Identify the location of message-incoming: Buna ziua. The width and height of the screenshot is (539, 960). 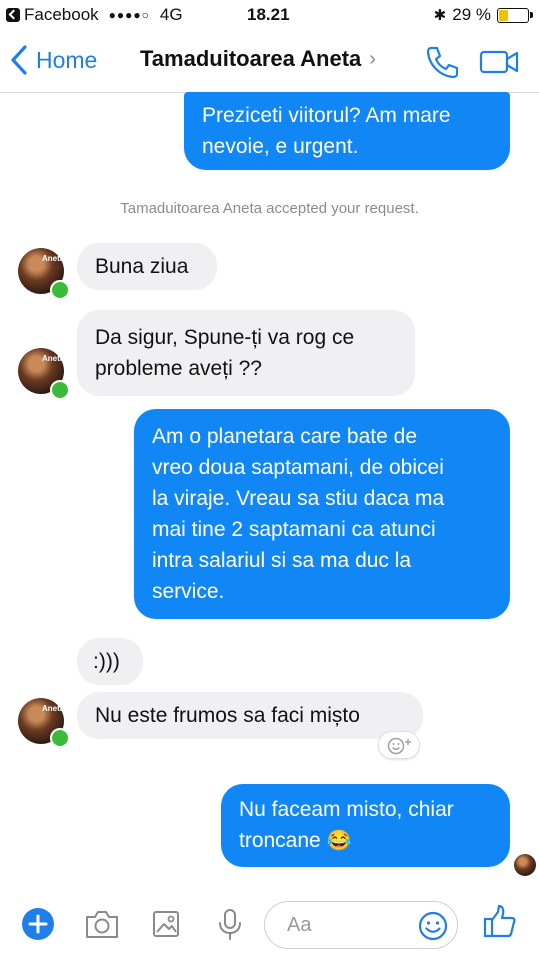
(147, 266).